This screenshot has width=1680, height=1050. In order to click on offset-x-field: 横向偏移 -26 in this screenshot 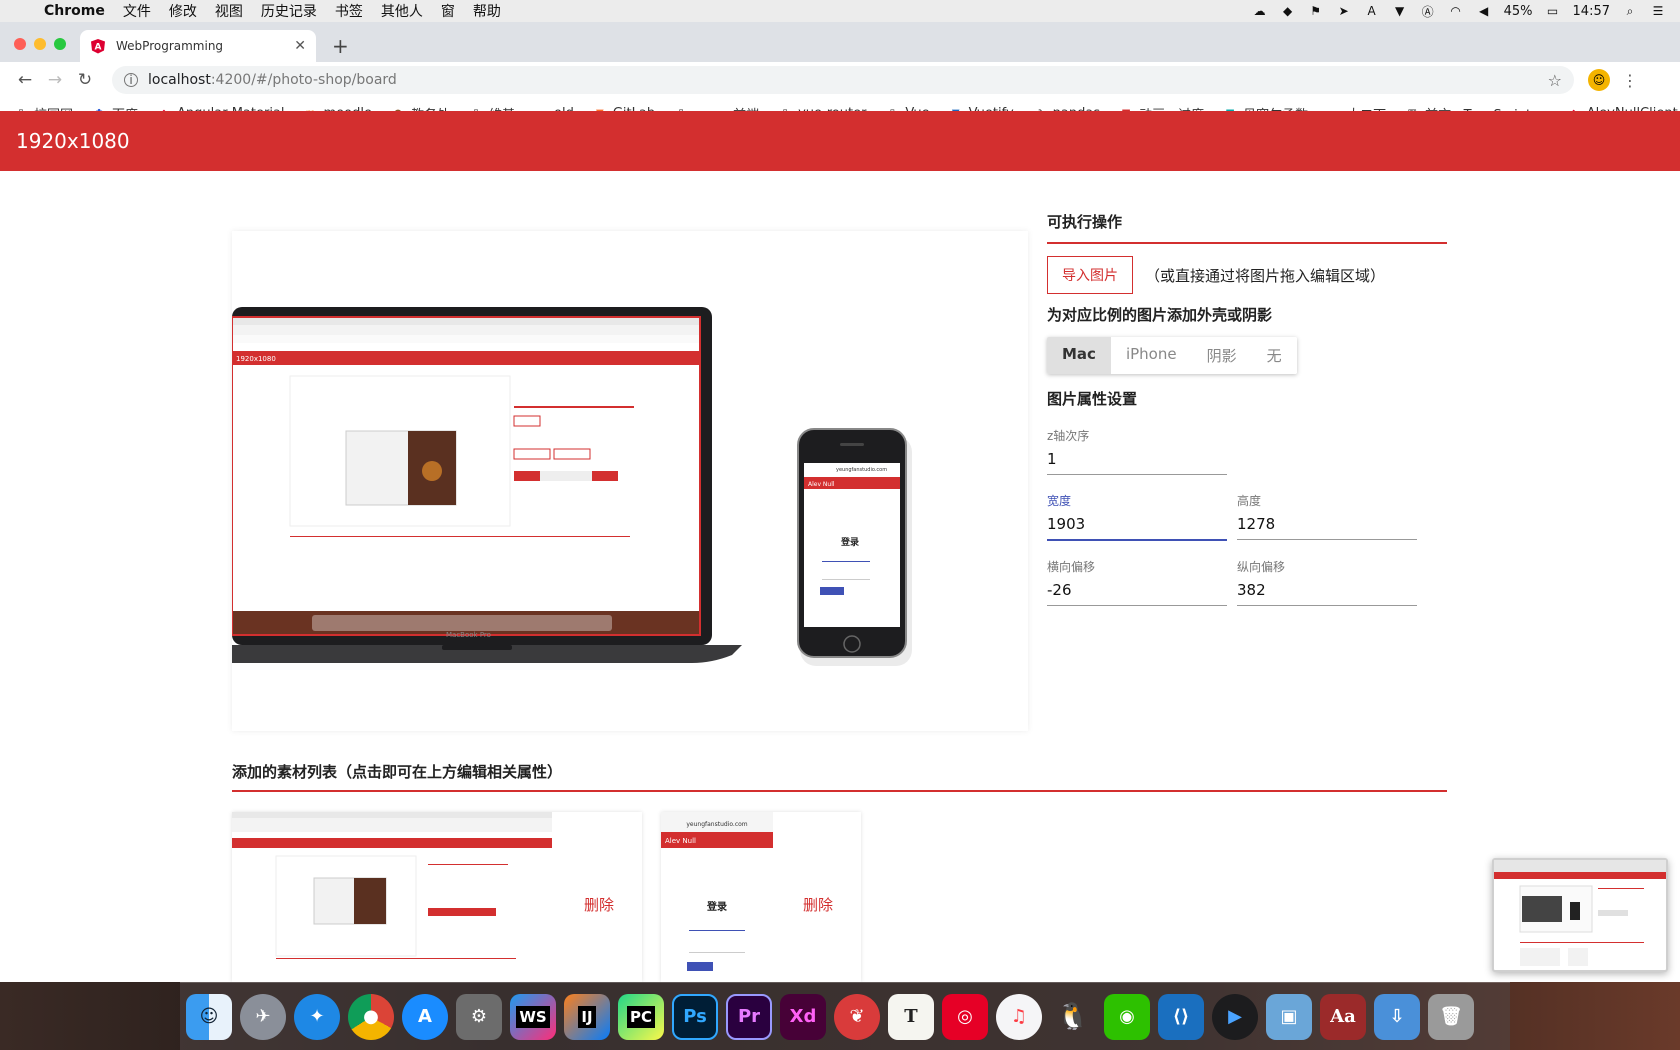, I will do `click(1137, 582)`.